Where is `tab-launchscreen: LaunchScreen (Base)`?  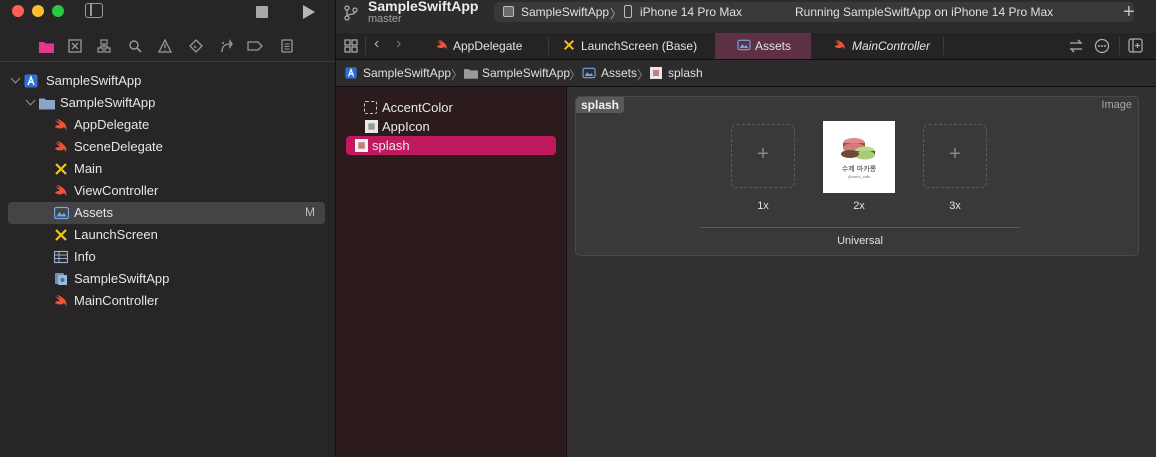
tab-launchscreen: LaunchScreen (Base) is located at coordinates (631, 46).